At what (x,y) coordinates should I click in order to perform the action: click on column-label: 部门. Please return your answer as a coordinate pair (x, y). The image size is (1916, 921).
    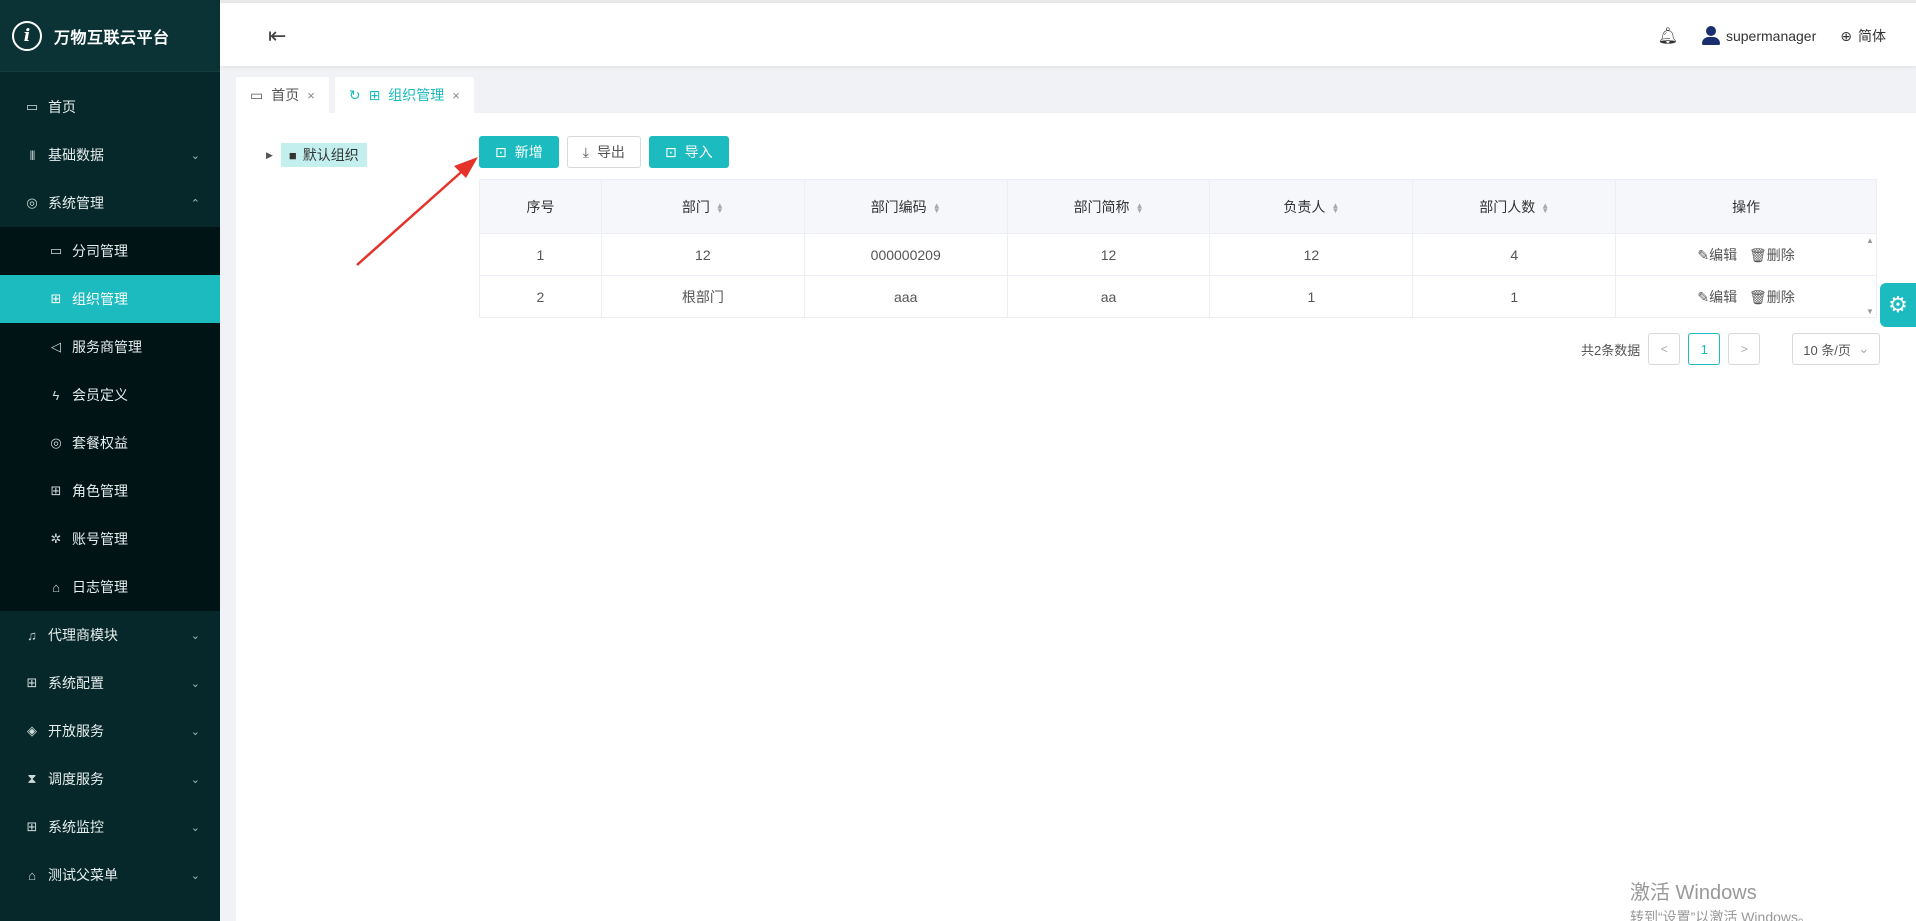
    Looking at the image, I should click on (695, 206).